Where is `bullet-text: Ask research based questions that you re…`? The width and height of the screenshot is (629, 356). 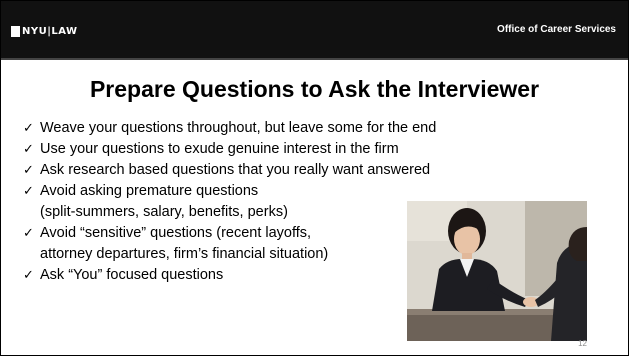
bullet-text: Ask research based questions that you re… is located at coordinates (235, 170).